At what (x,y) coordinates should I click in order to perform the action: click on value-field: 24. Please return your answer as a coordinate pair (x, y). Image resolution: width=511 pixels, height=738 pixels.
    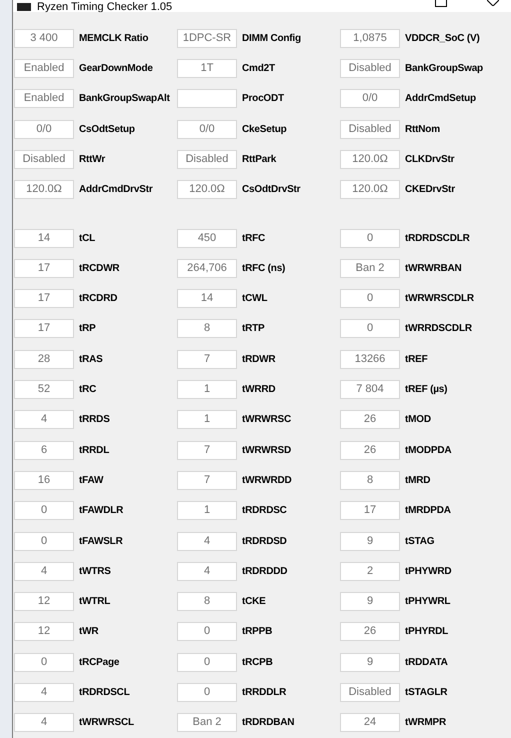
    Looking at the image, I should click on (370, 722).